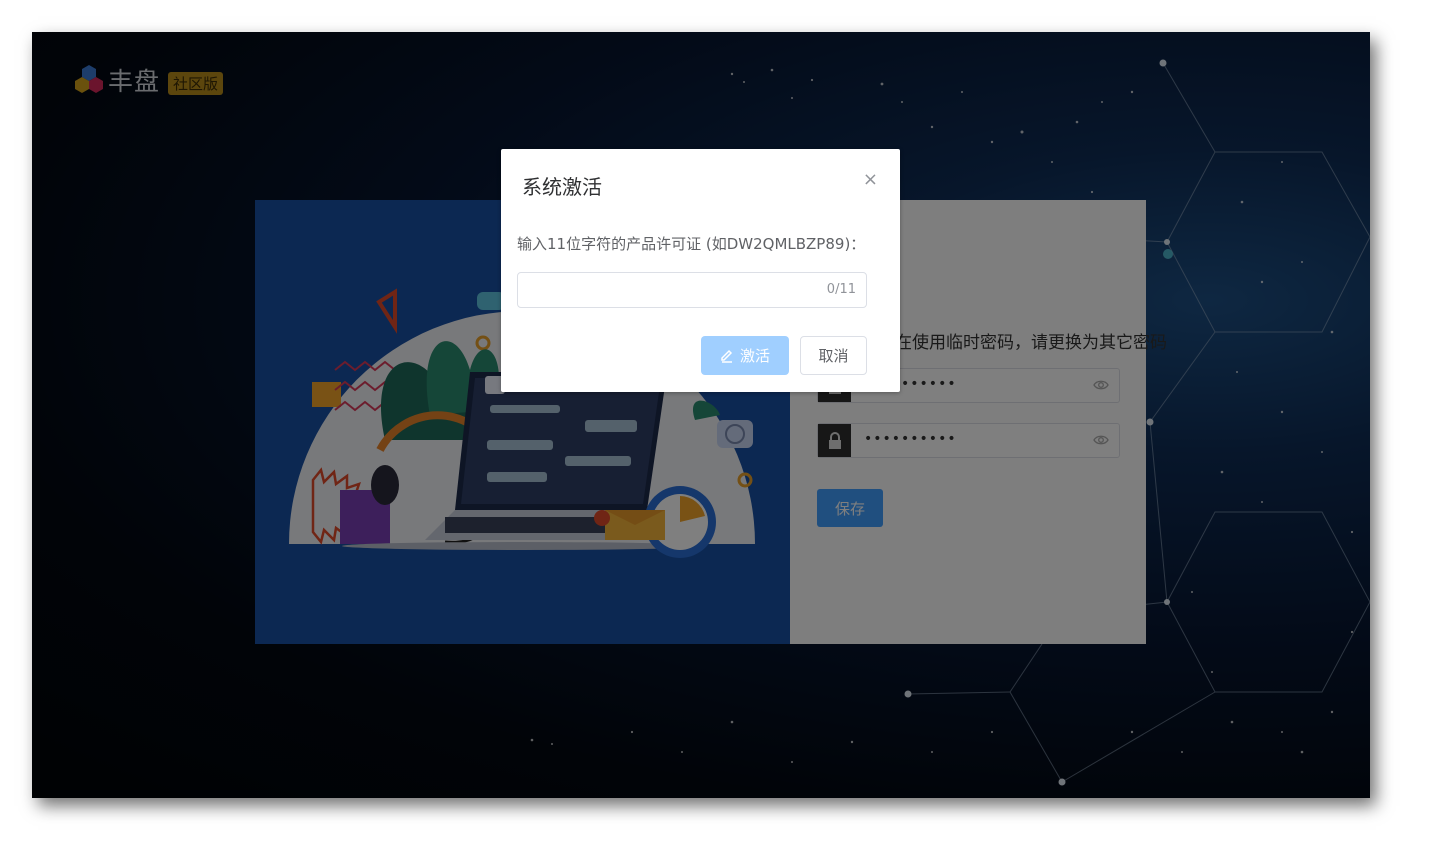 The height and width of the screenshot is (863, 1435). Describe the element at coordinates (727, 356) in the screenshot. I see `edit-icon` at that location.